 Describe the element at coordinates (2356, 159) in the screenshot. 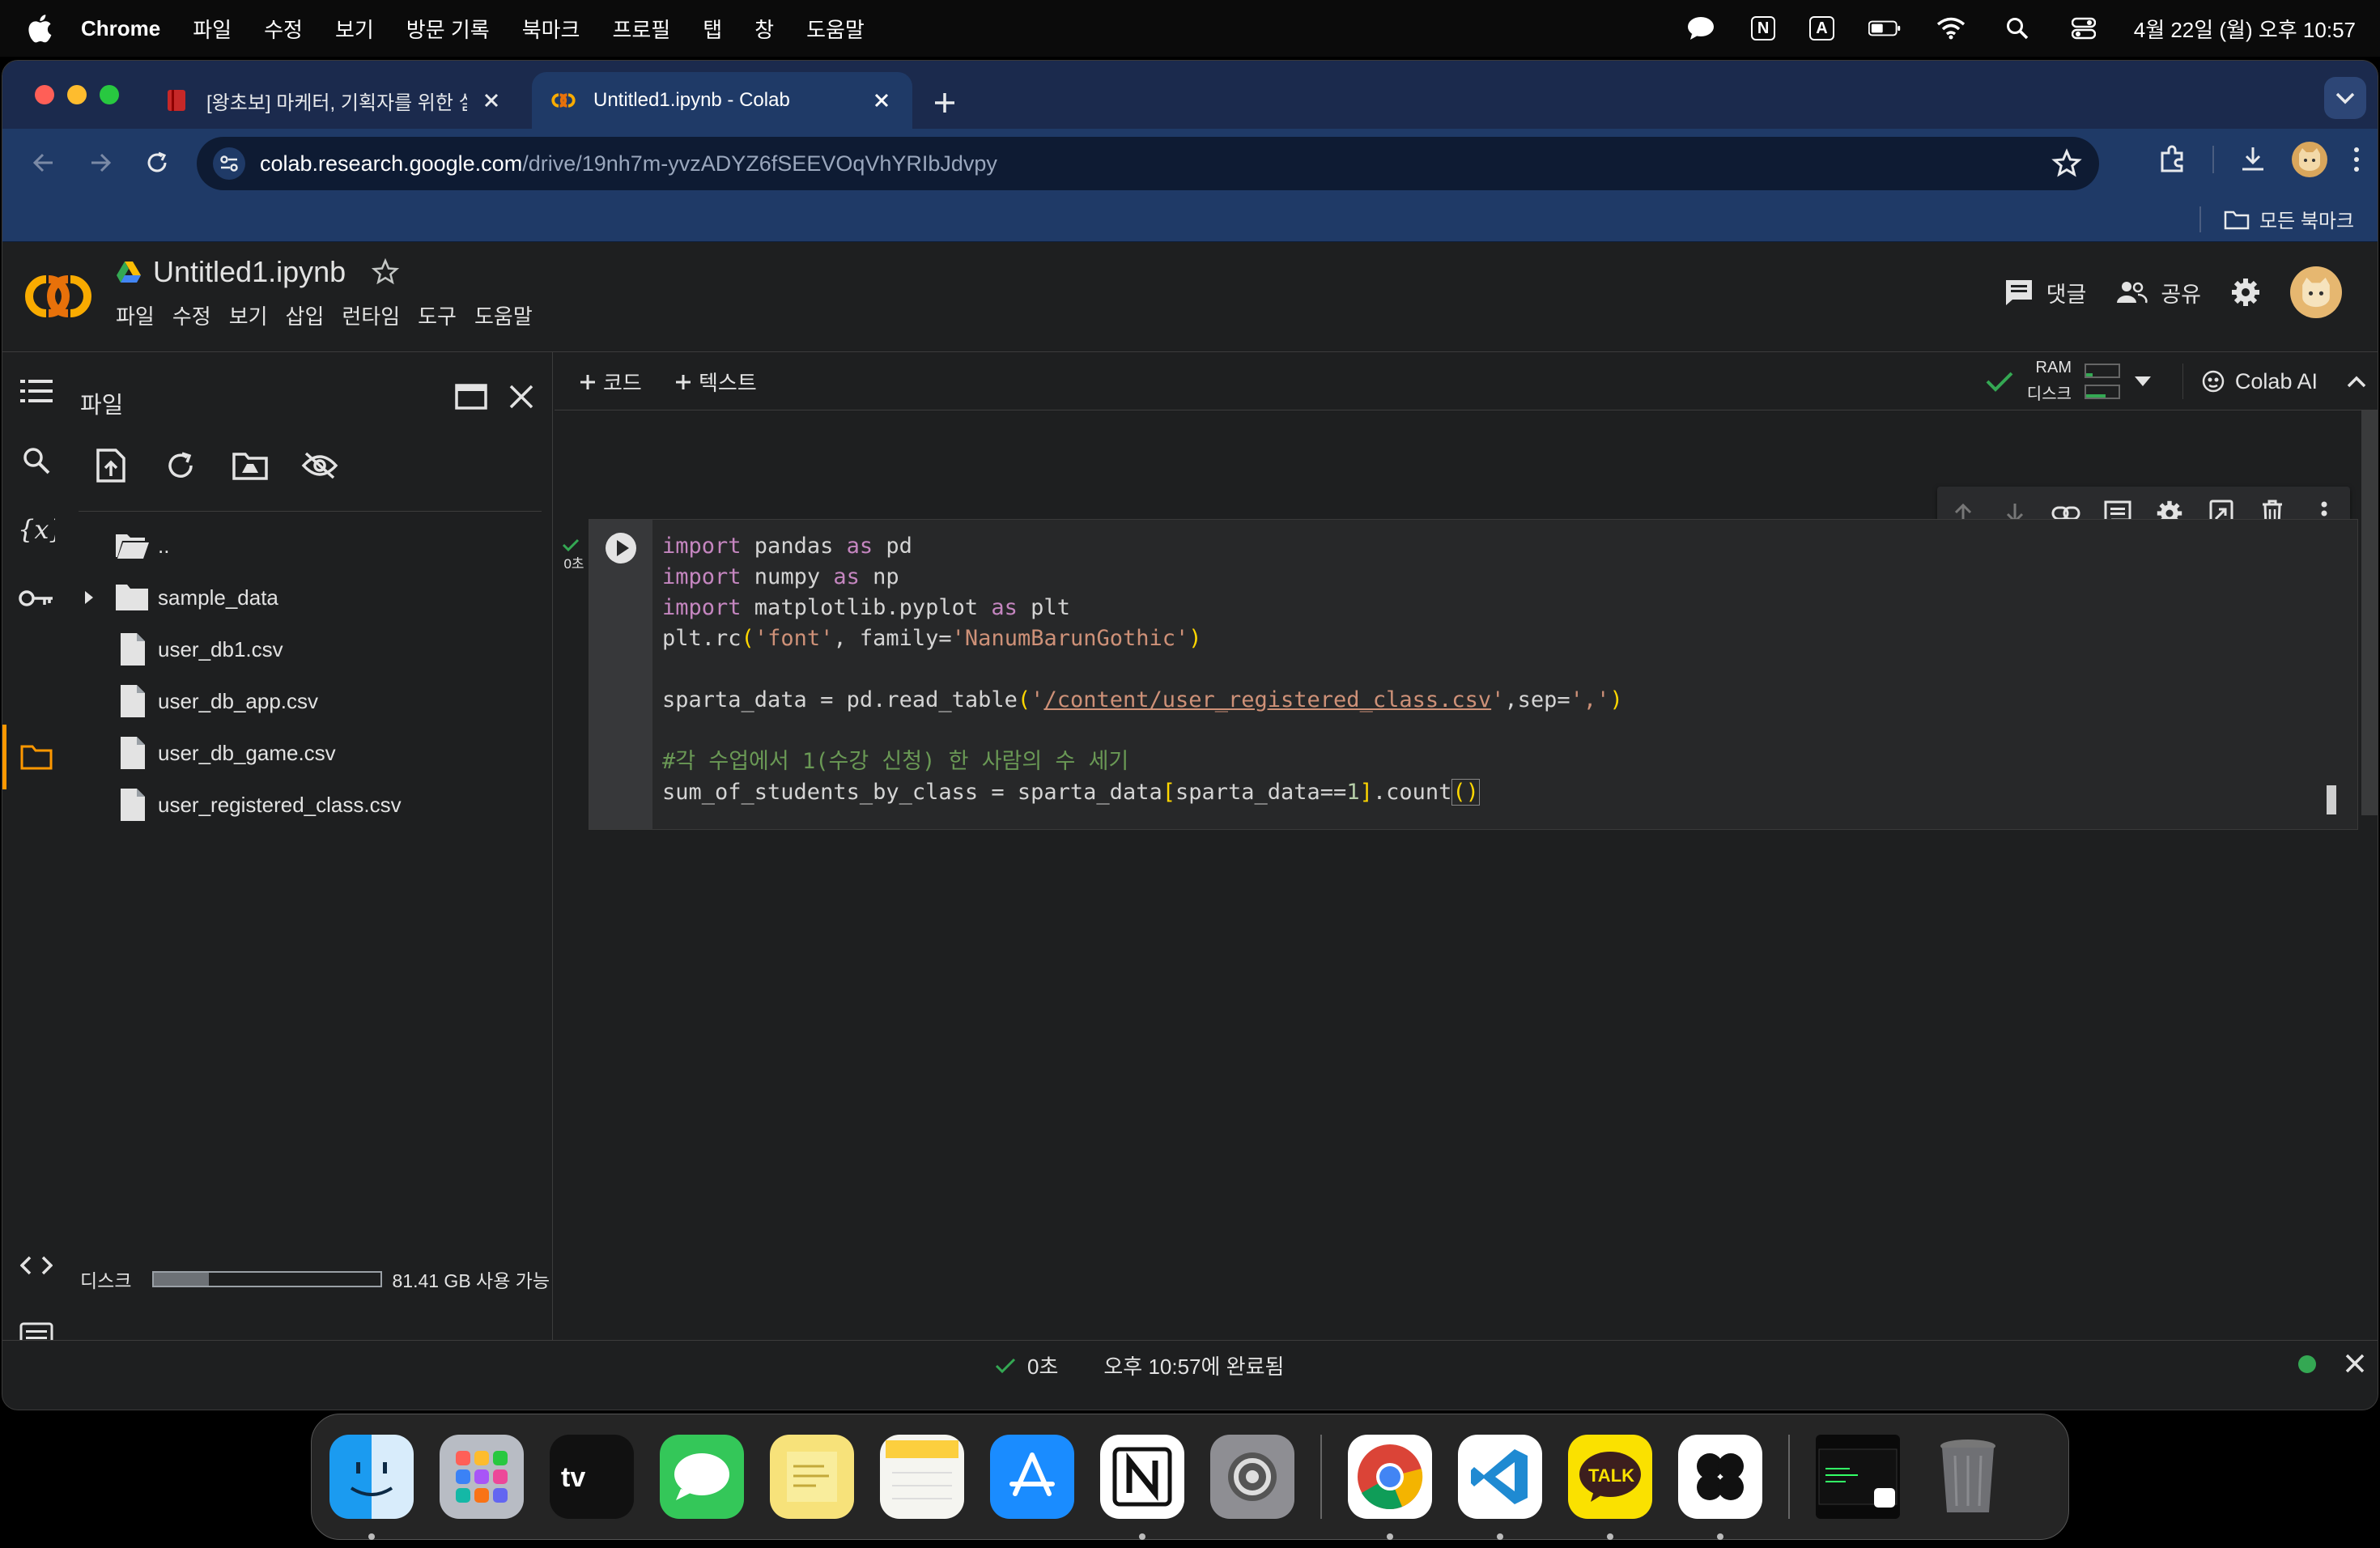

I see `more-vert-icon` at that location.